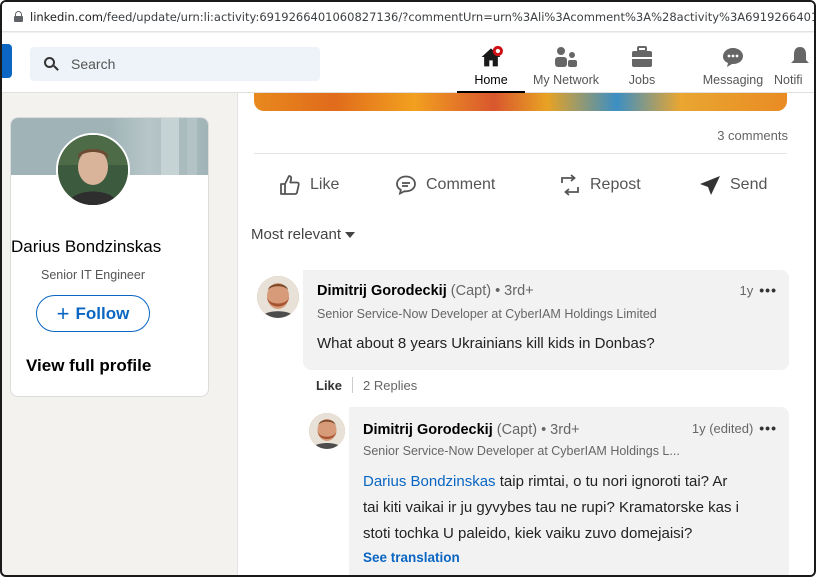 Image resolution: width=816 pixels, height=577 pixels. I want to click on lock-icon, so click(18, 16).